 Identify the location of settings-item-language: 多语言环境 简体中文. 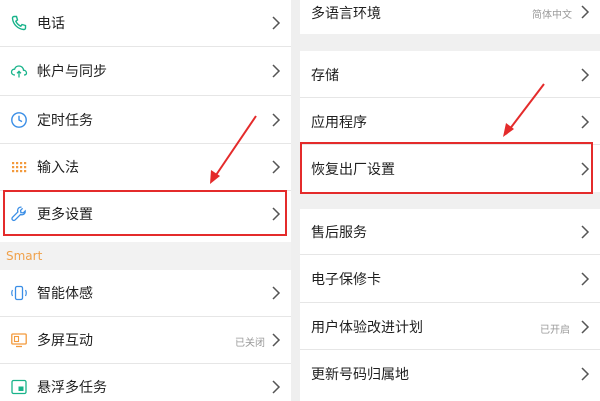
(450, 17).